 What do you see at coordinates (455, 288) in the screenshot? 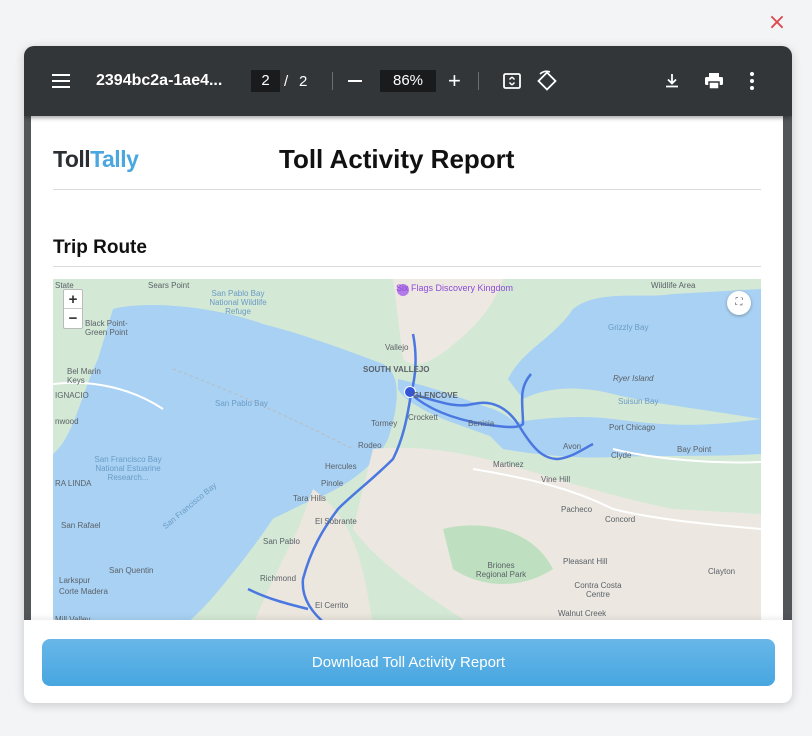
I see `poi-label: Six Flags Discovery Kingdom` at bounding box center [455, 288].